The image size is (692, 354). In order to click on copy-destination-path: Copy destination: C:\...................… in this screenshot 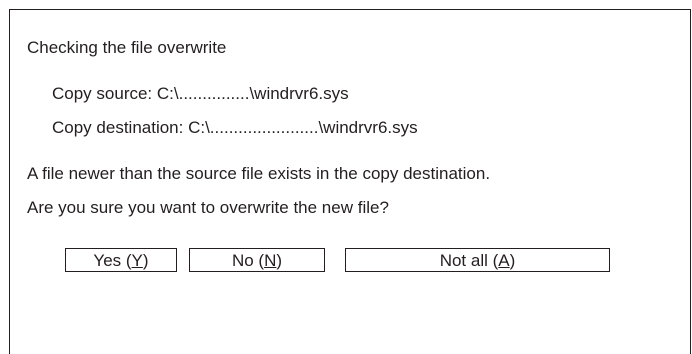, I will do `click(235, 127)`.